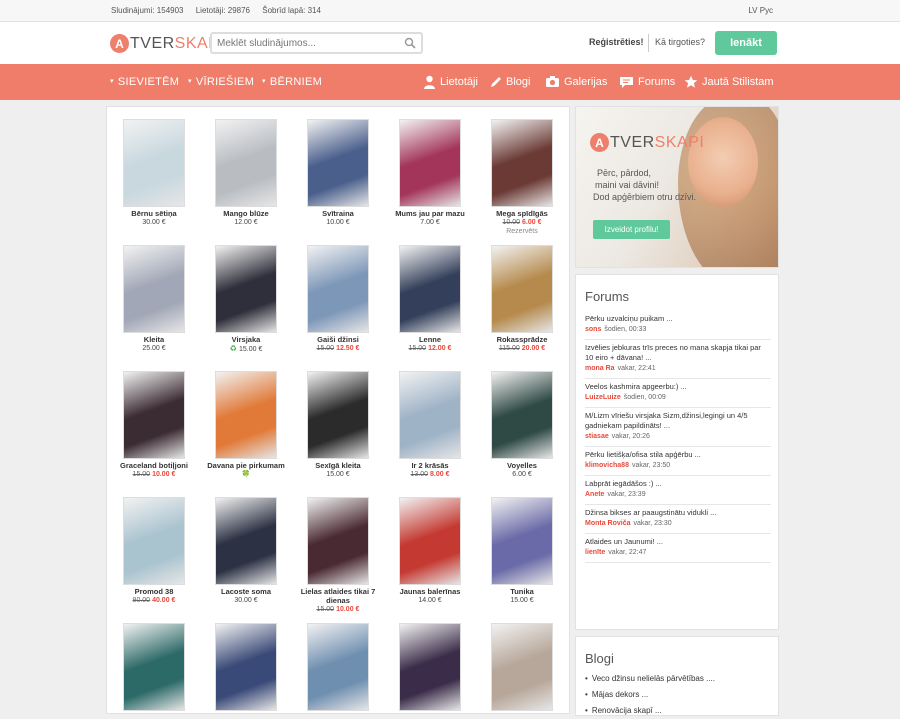 This screenshot has height=719, width=900. Describe the element at coordinates (430, 465) in the screenshot. I see `product-name: Ir 2 krāsās` at that location.